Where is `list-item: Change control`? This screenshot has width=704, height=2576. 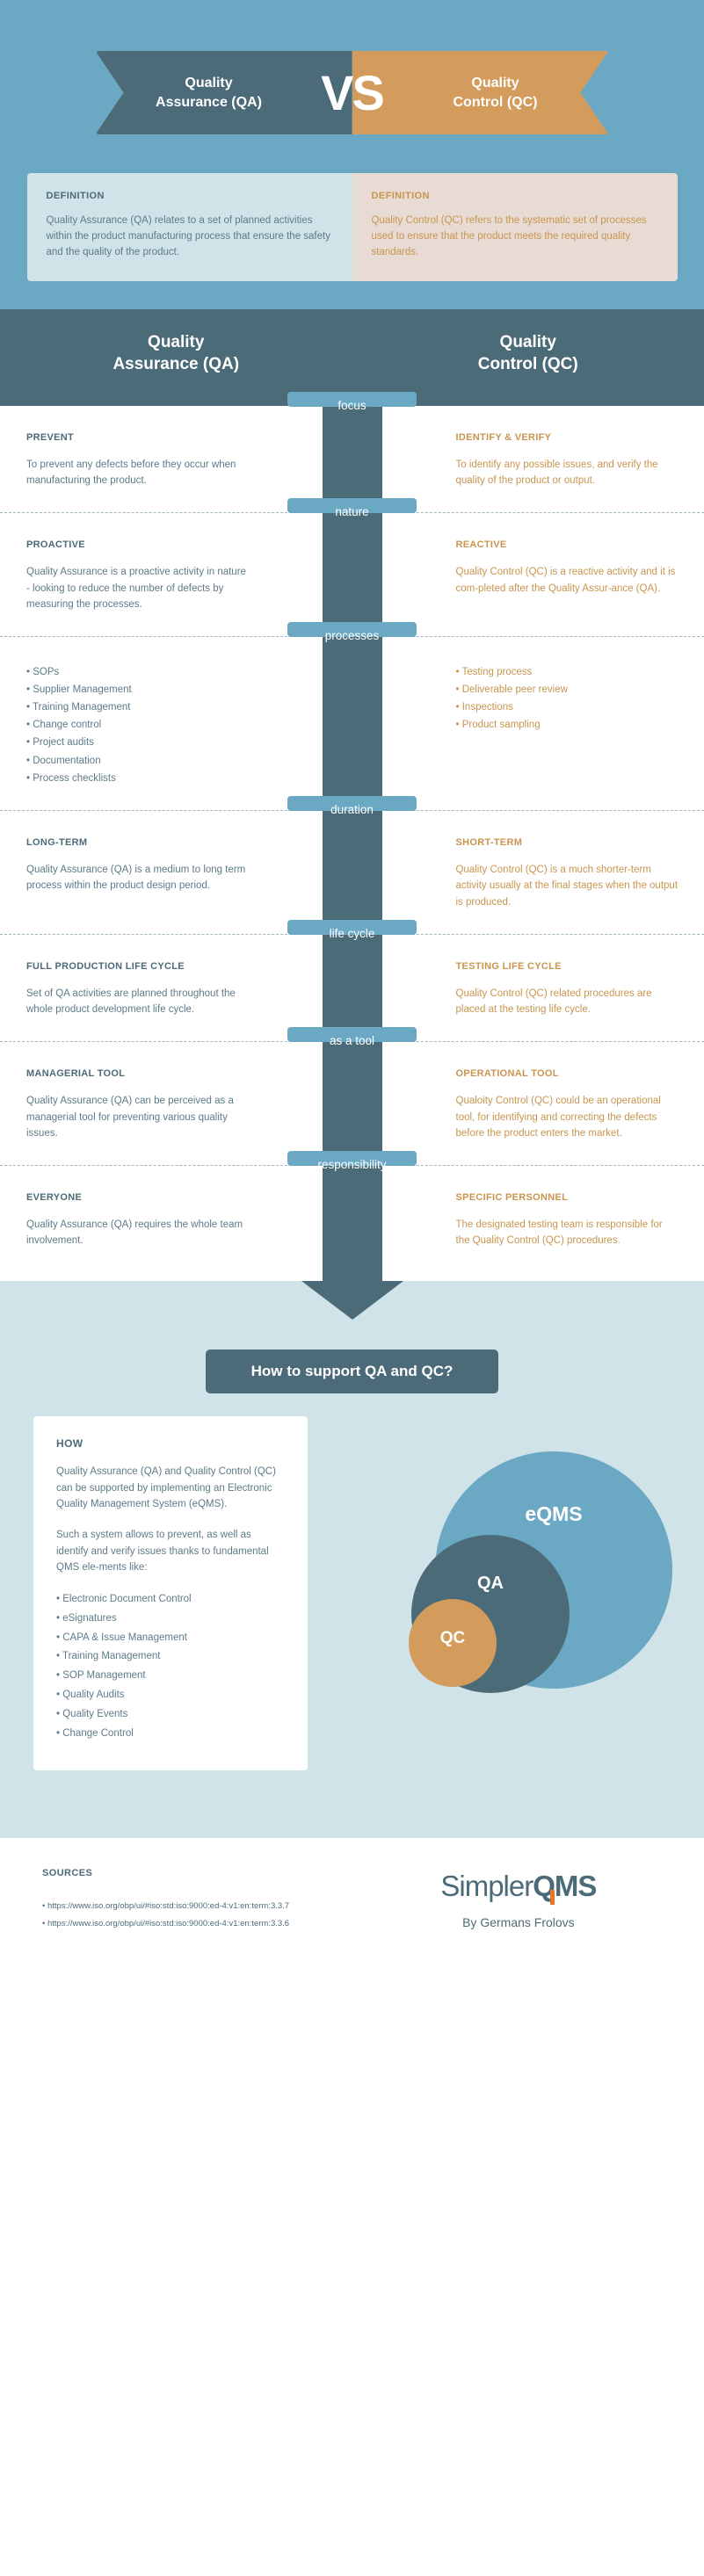 list-item: Change control is located at coordinates (137, 725).